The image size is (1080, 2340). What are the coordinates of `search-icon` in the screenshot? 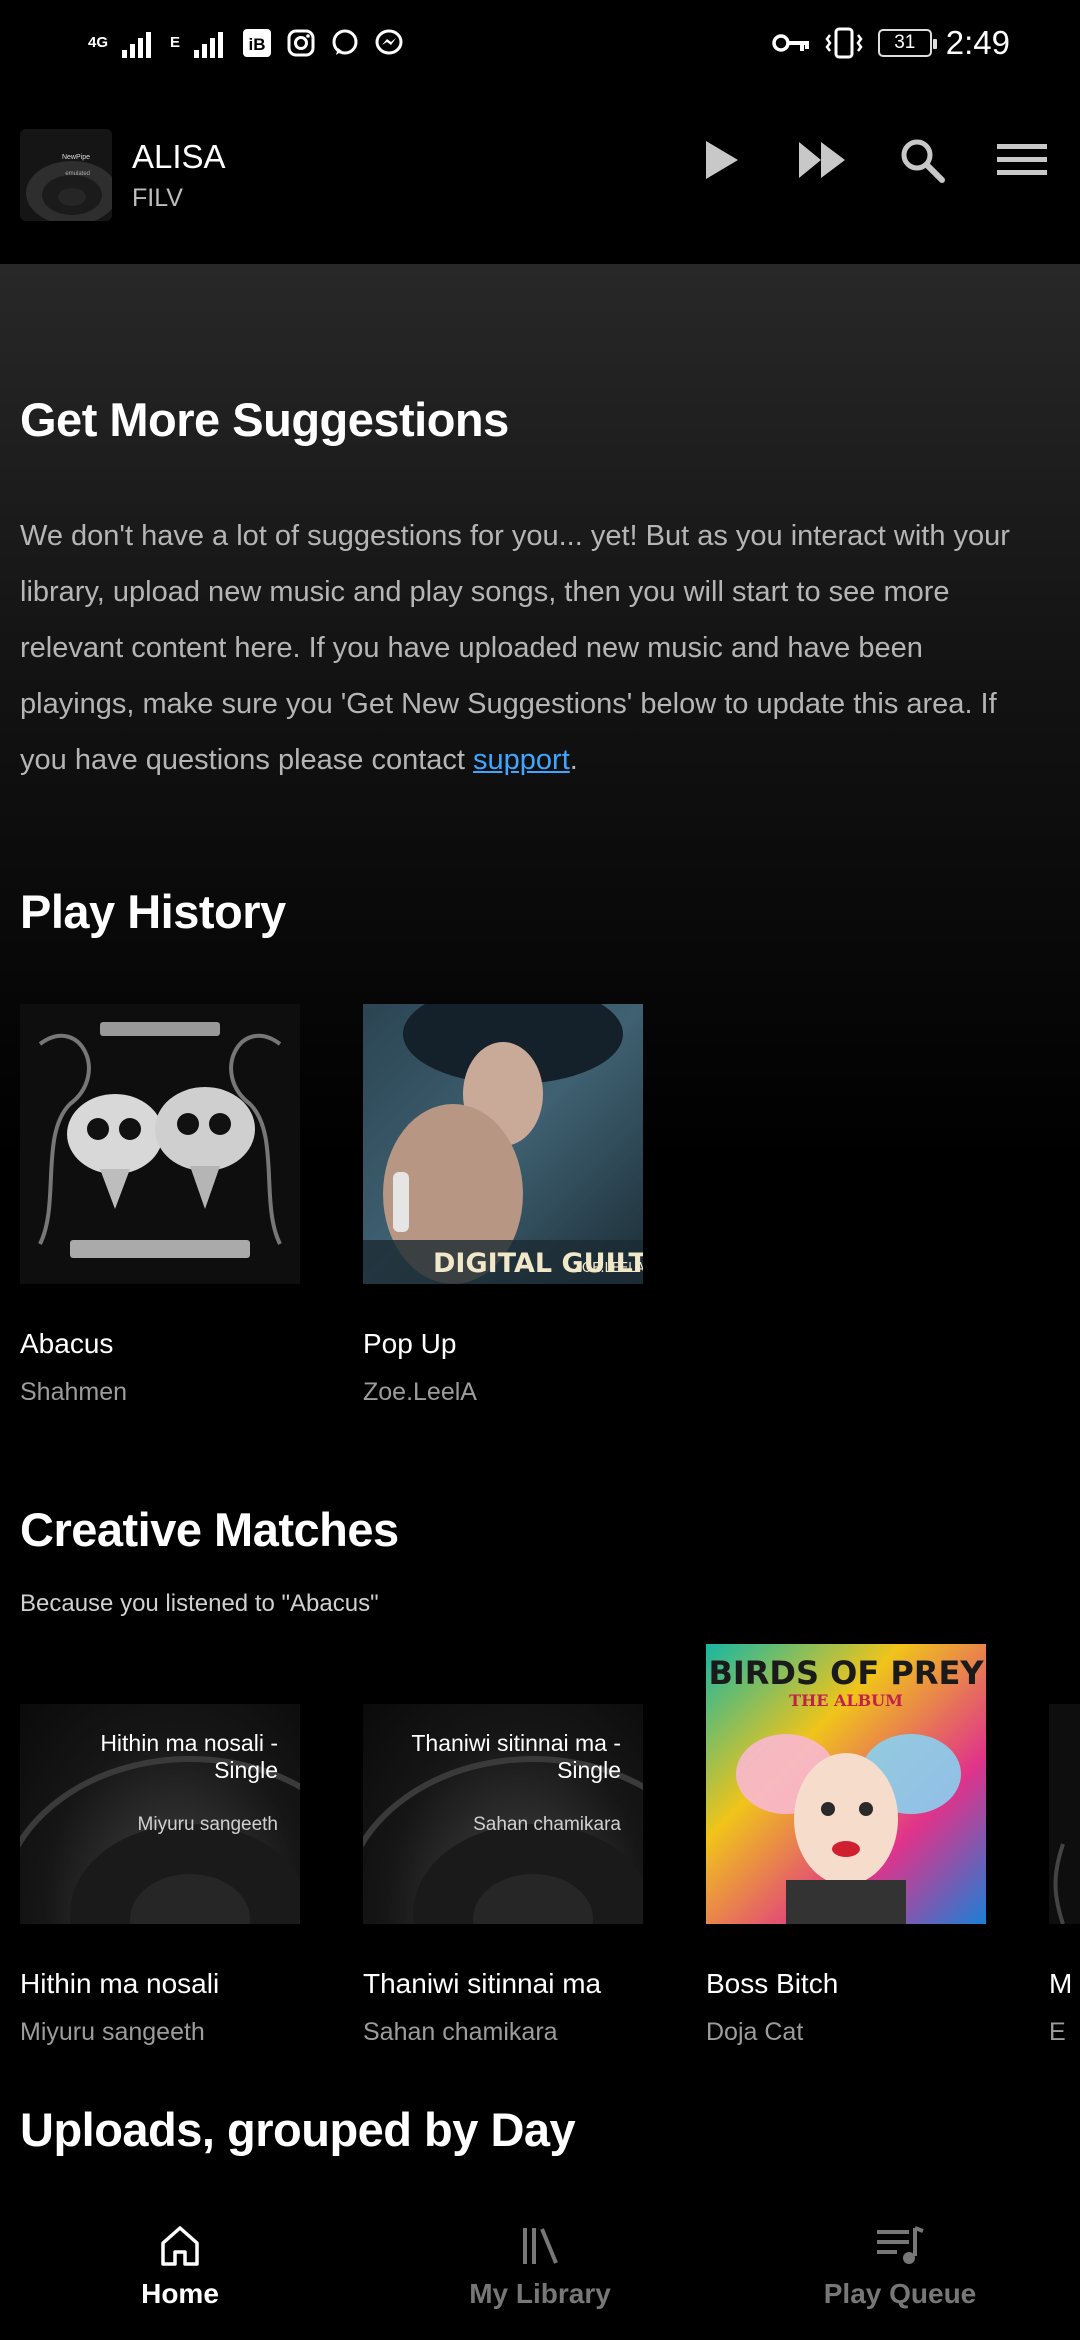 It's located at (923, 161).